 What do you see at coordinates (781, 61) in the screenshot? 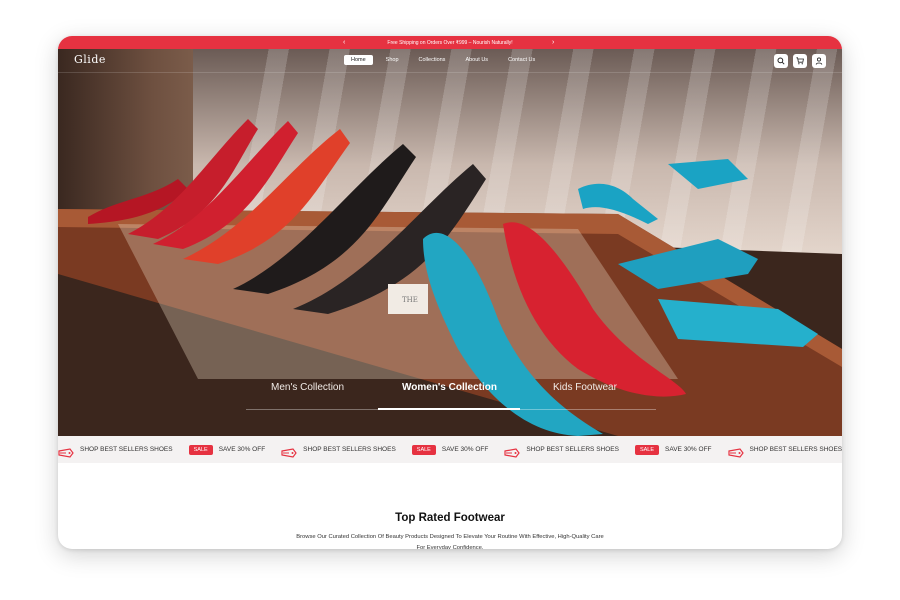
I see `search-icon` at bounding box center [781, 61].